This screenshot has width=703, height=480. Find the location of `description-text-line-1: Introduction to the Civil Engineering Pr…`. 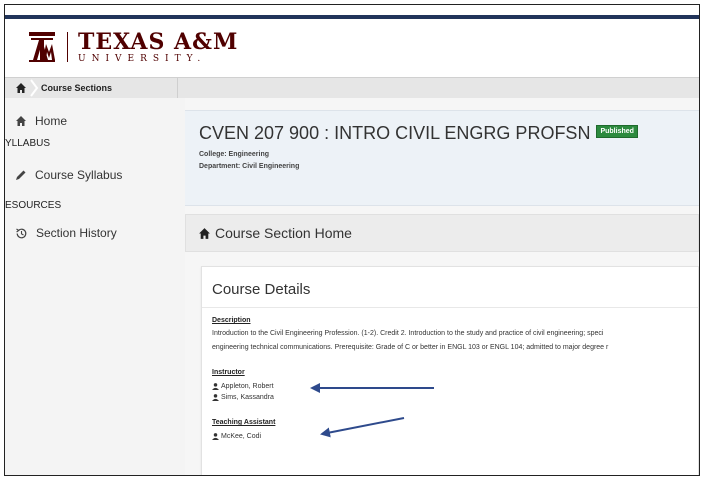

description-text-line-1: Introduction to the Civil Engineering Pr… is located at coordinates (408, 333).